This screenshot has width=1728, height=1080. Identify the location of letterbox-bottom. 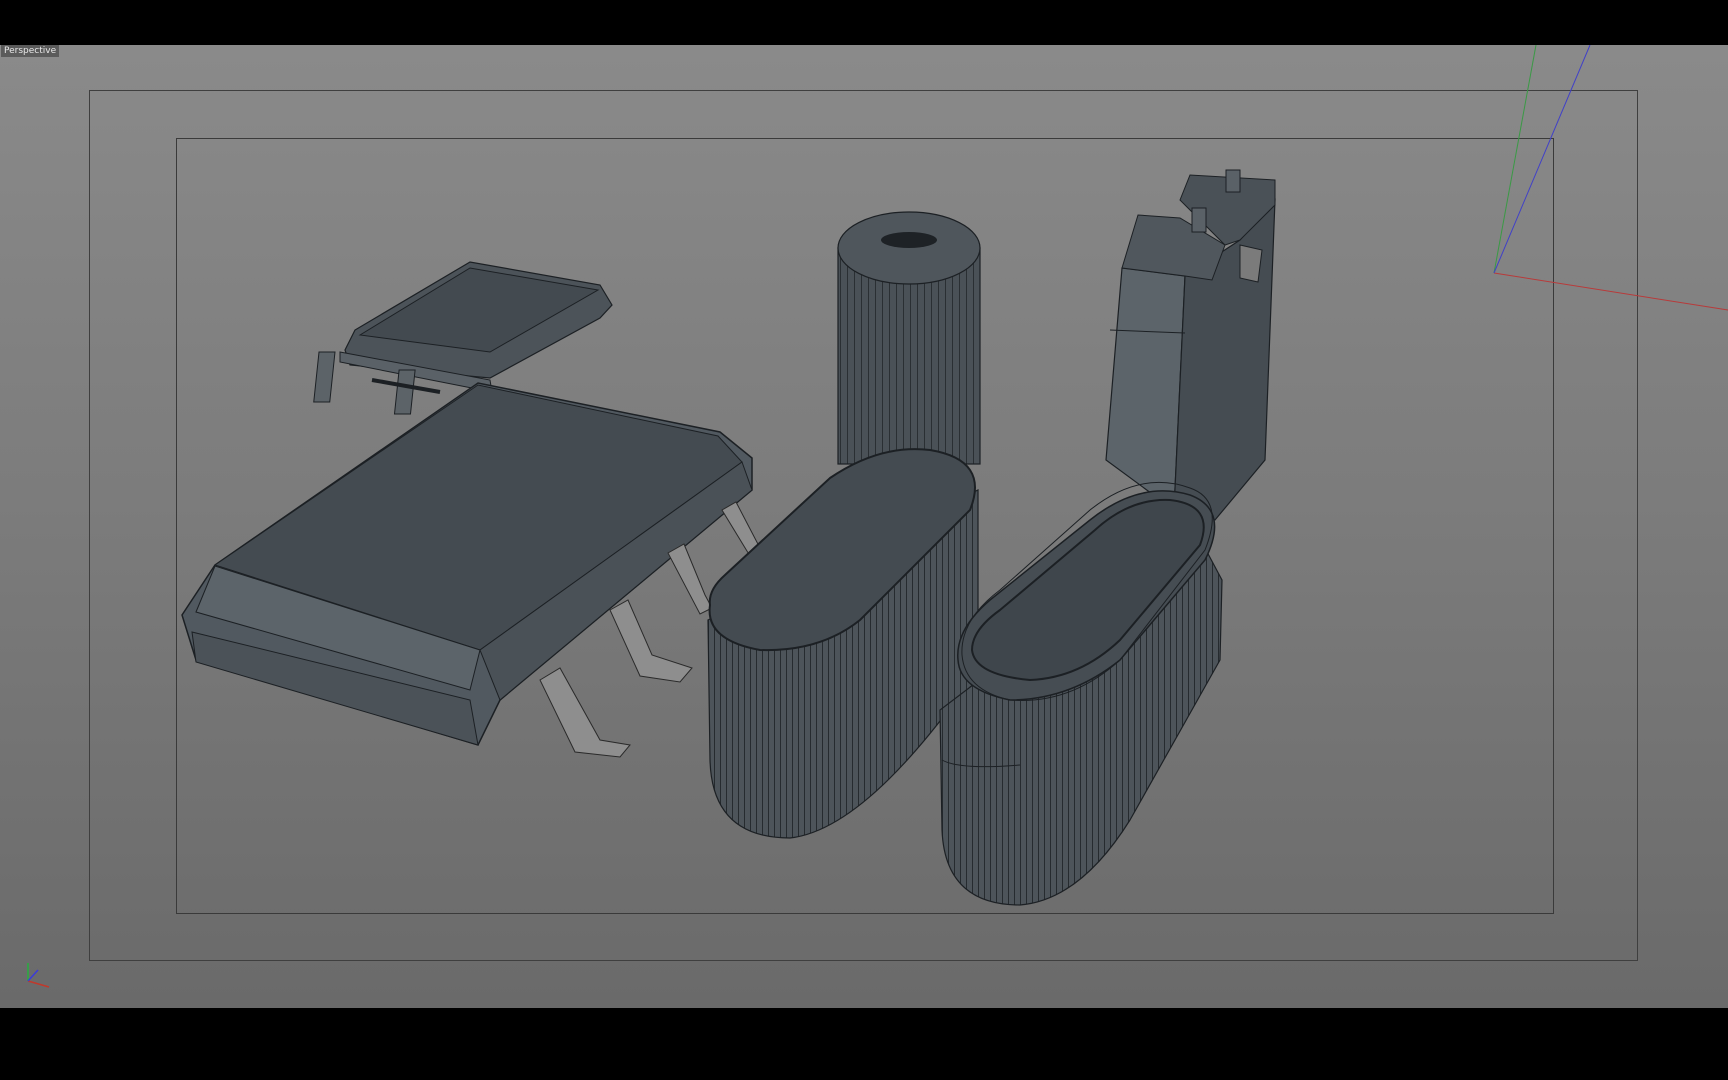
(864, 1044).